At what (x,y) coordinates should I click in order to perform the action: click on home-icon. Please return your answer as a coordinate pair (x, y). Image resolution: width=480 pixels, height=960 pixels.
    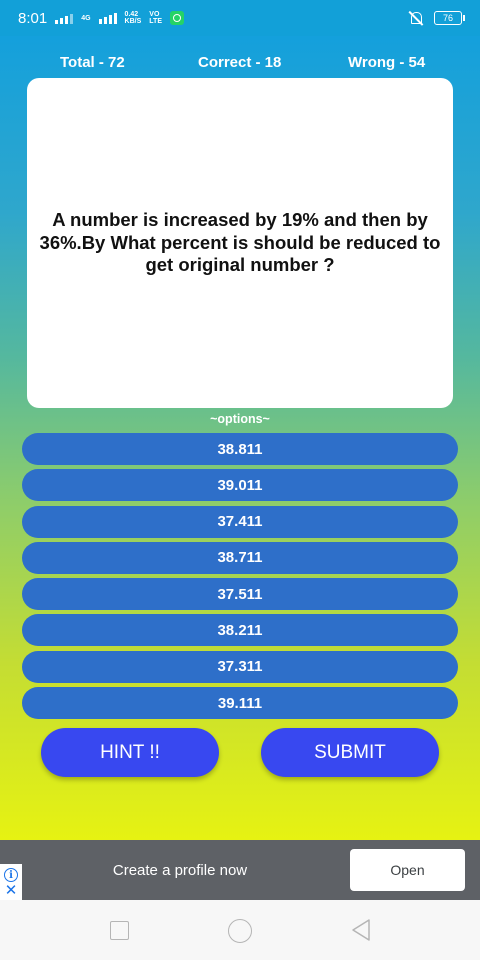
    Looking at the image, I should click on (240, 931).